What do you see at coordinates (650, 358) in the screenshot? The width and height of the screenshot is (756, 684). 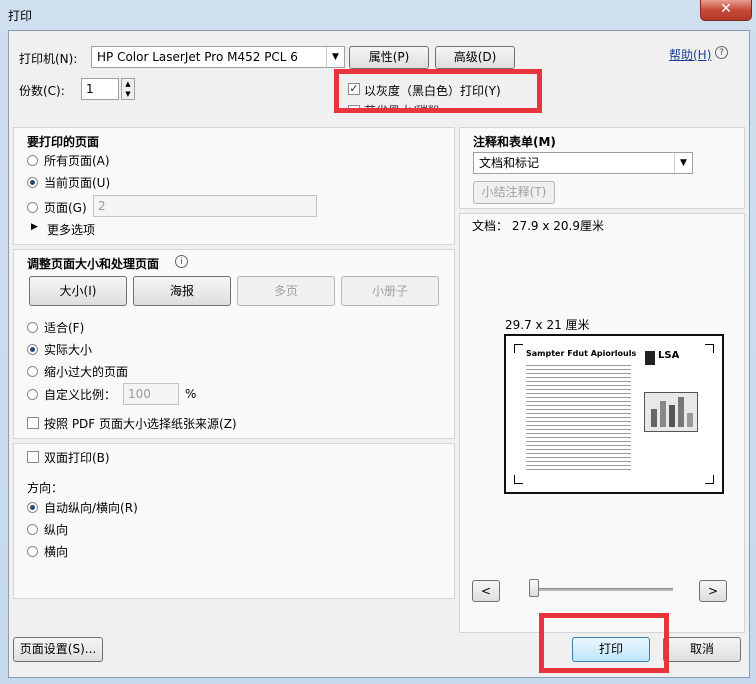 I see `logo-mark-icon` at bounding box center [650, 358].